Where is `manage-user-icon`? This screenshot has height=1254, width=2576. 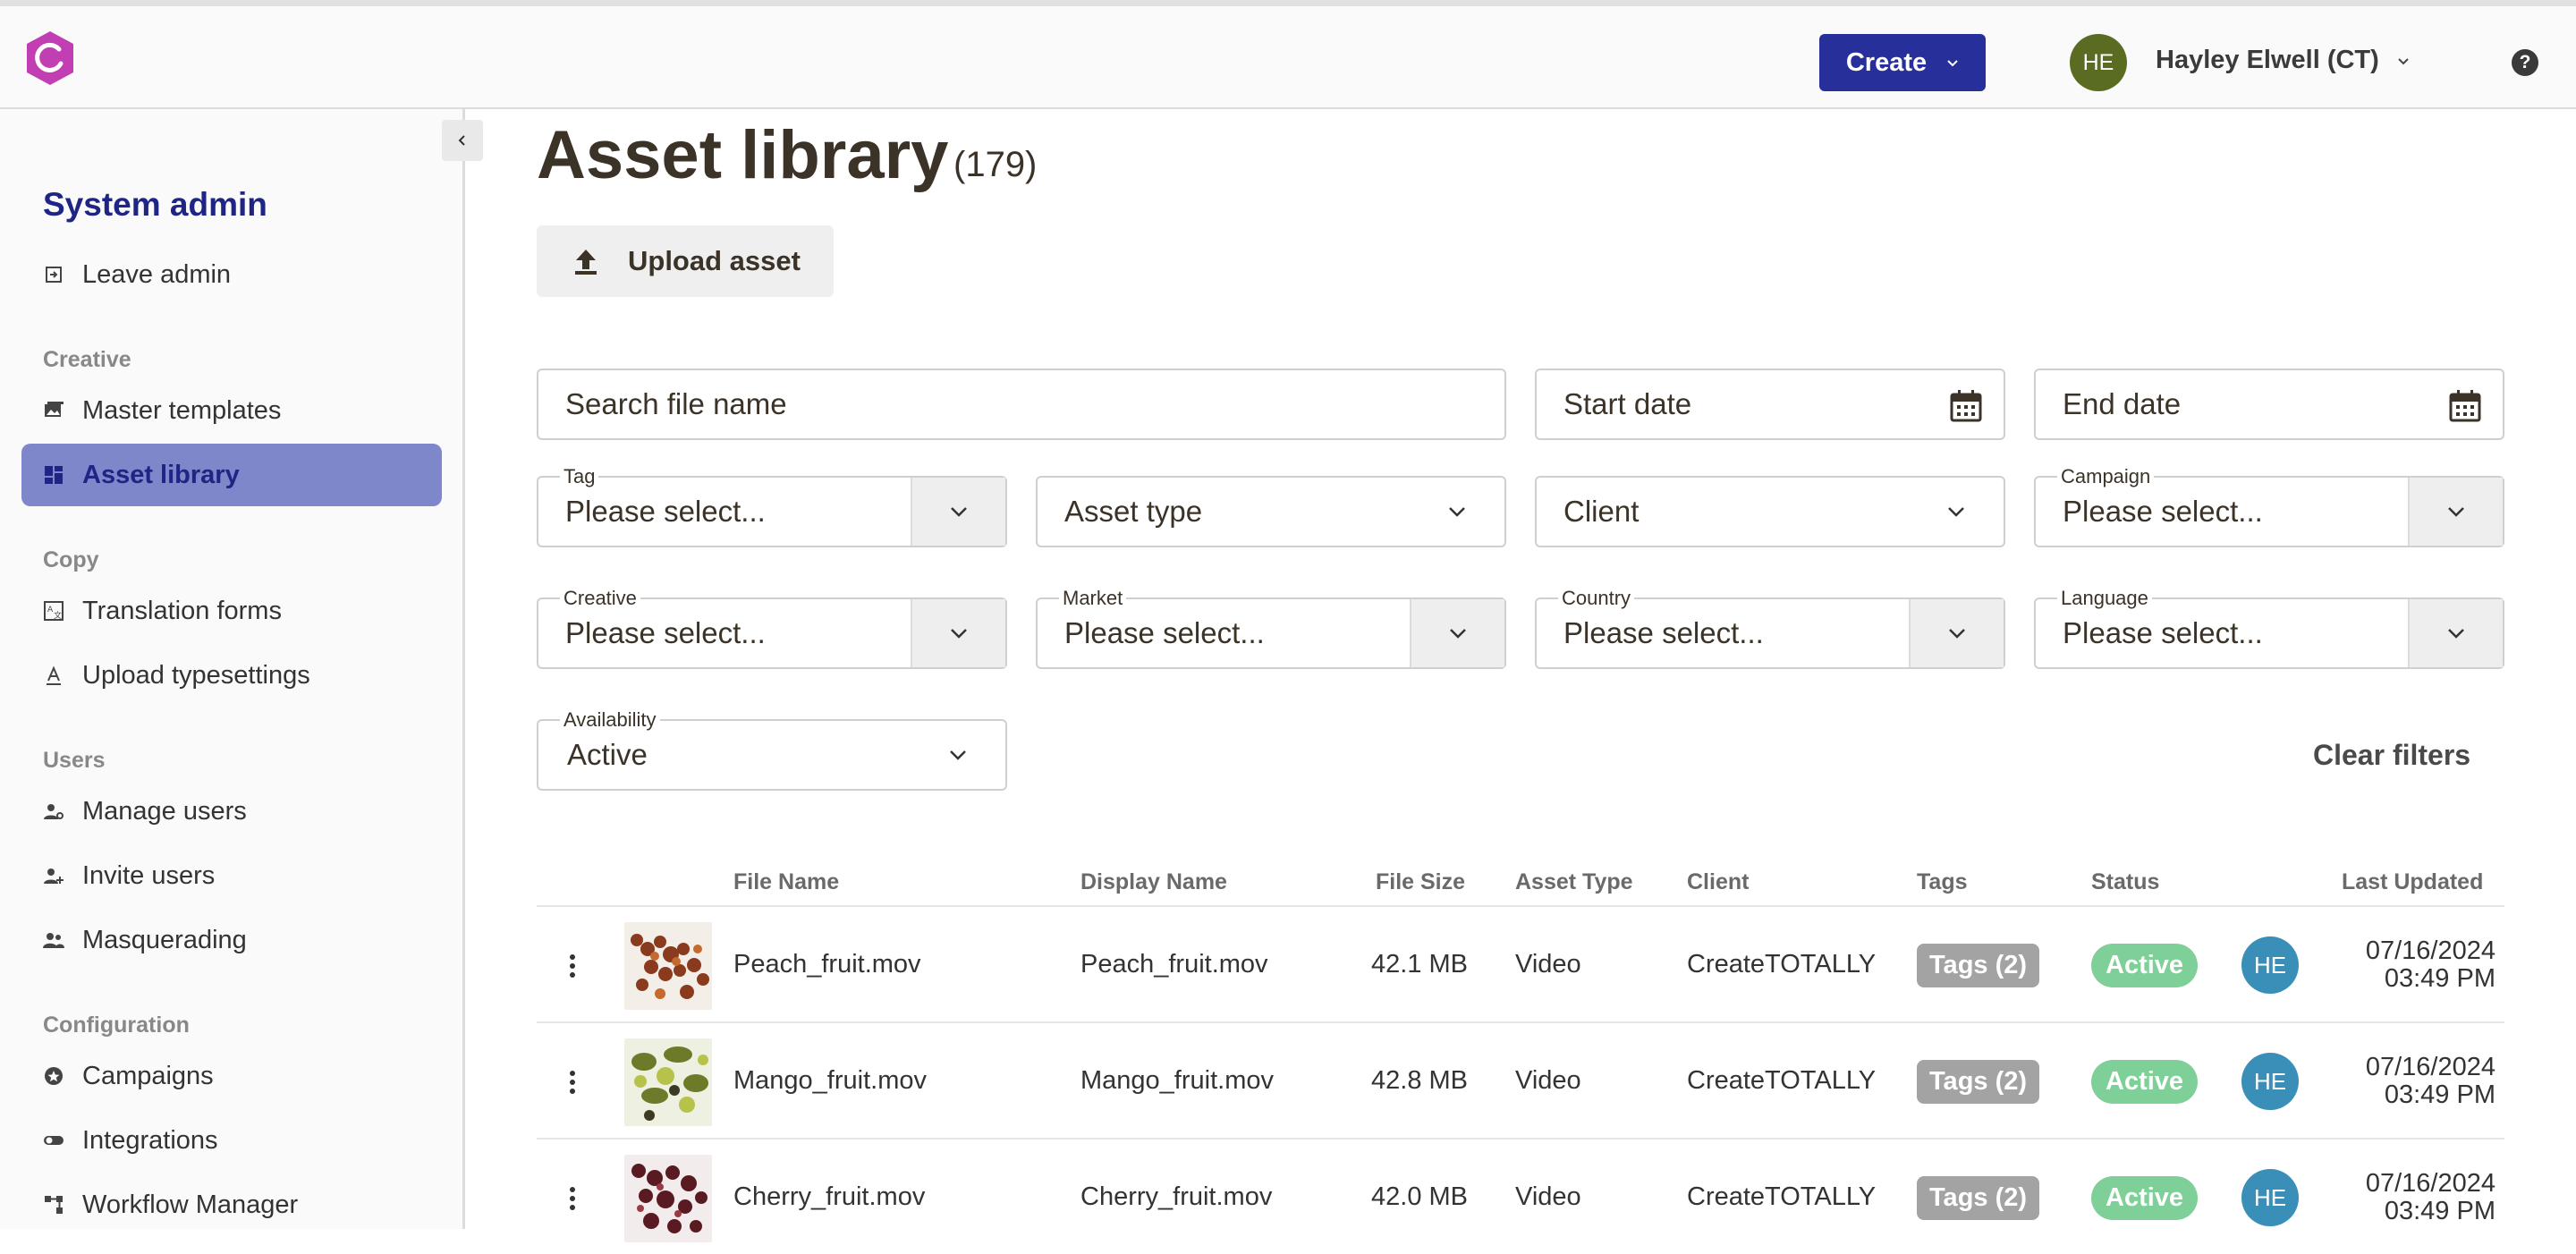 manage-user-icon is located at coordinates (54, 811).